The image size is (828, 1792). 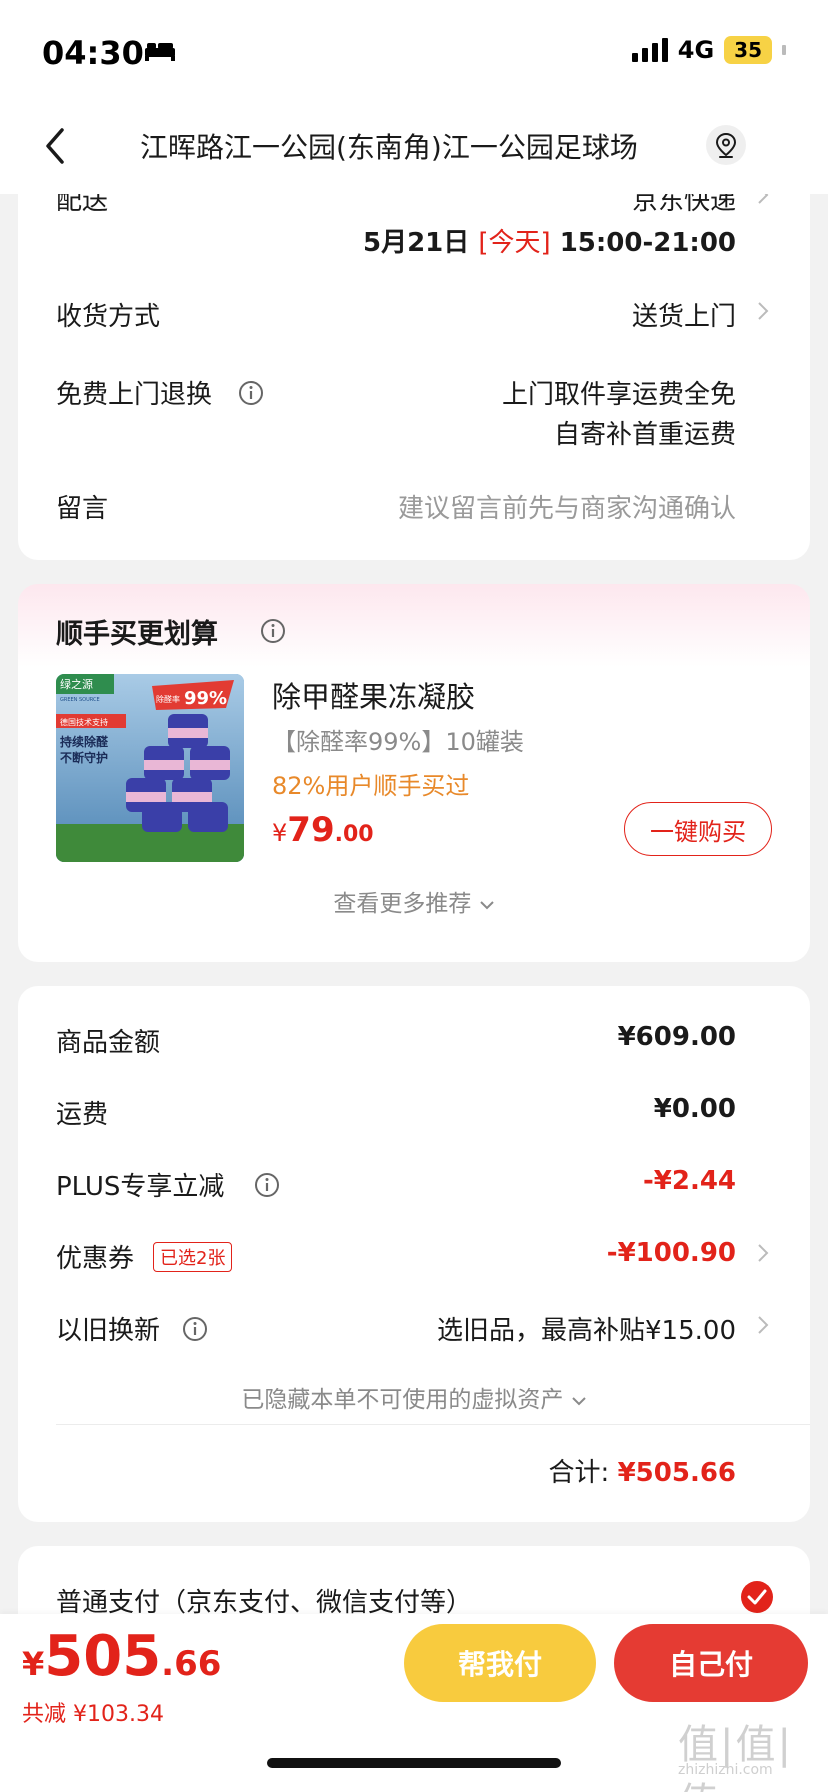 I want to click on price-symbol: ¥, so click(x=280, y=833).